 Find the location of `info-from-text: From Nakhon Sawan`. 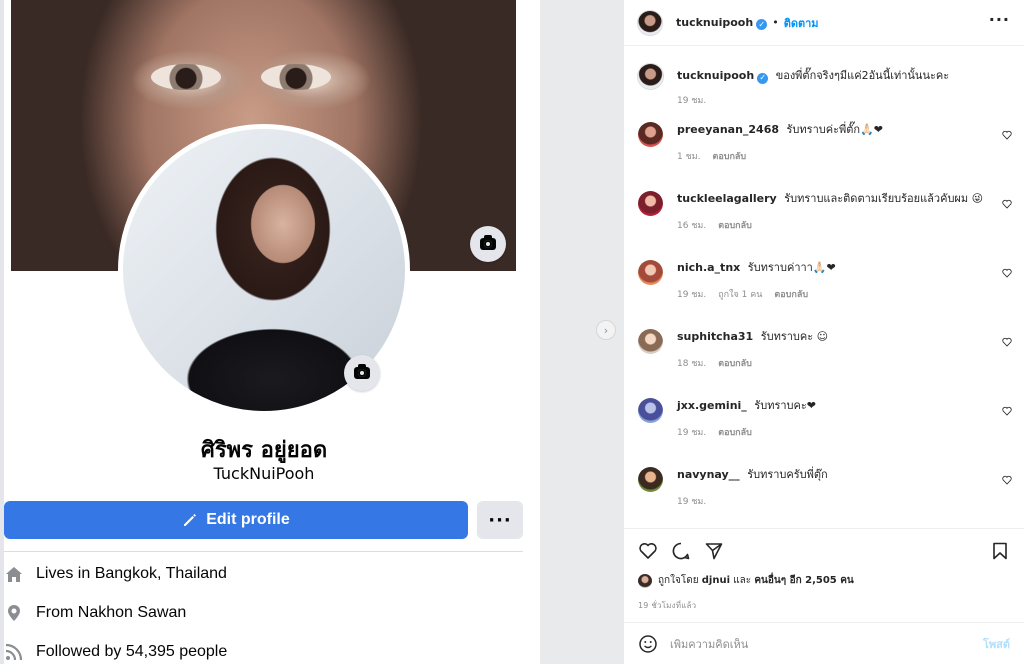

info-from-text: From Nakhon Sawan is located at coordinates (111, 613).